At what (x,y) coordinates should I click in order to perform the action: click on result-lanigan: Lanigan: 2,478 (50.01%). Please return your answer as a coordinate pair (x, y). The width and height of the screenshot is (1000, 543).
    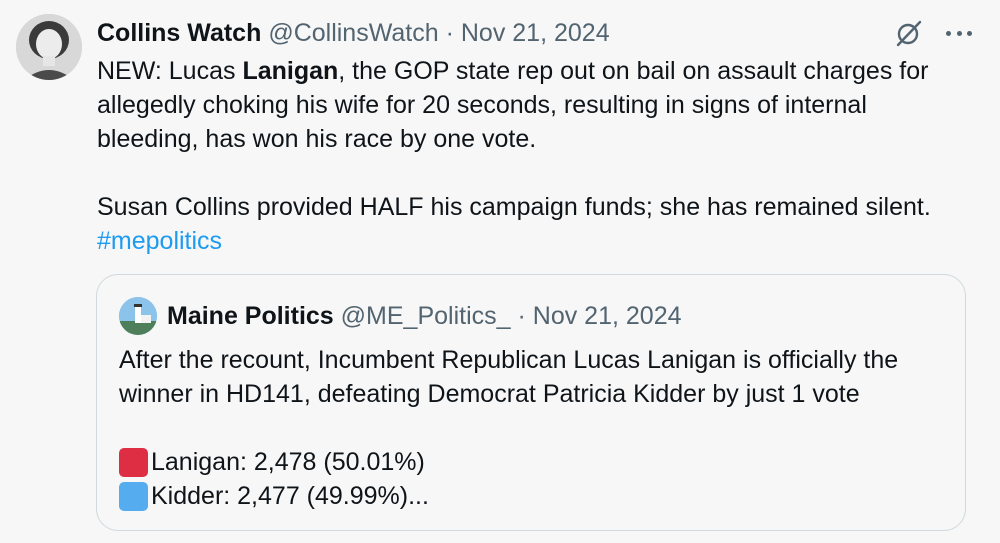
    Looking at the image, I should click on (508, 462).